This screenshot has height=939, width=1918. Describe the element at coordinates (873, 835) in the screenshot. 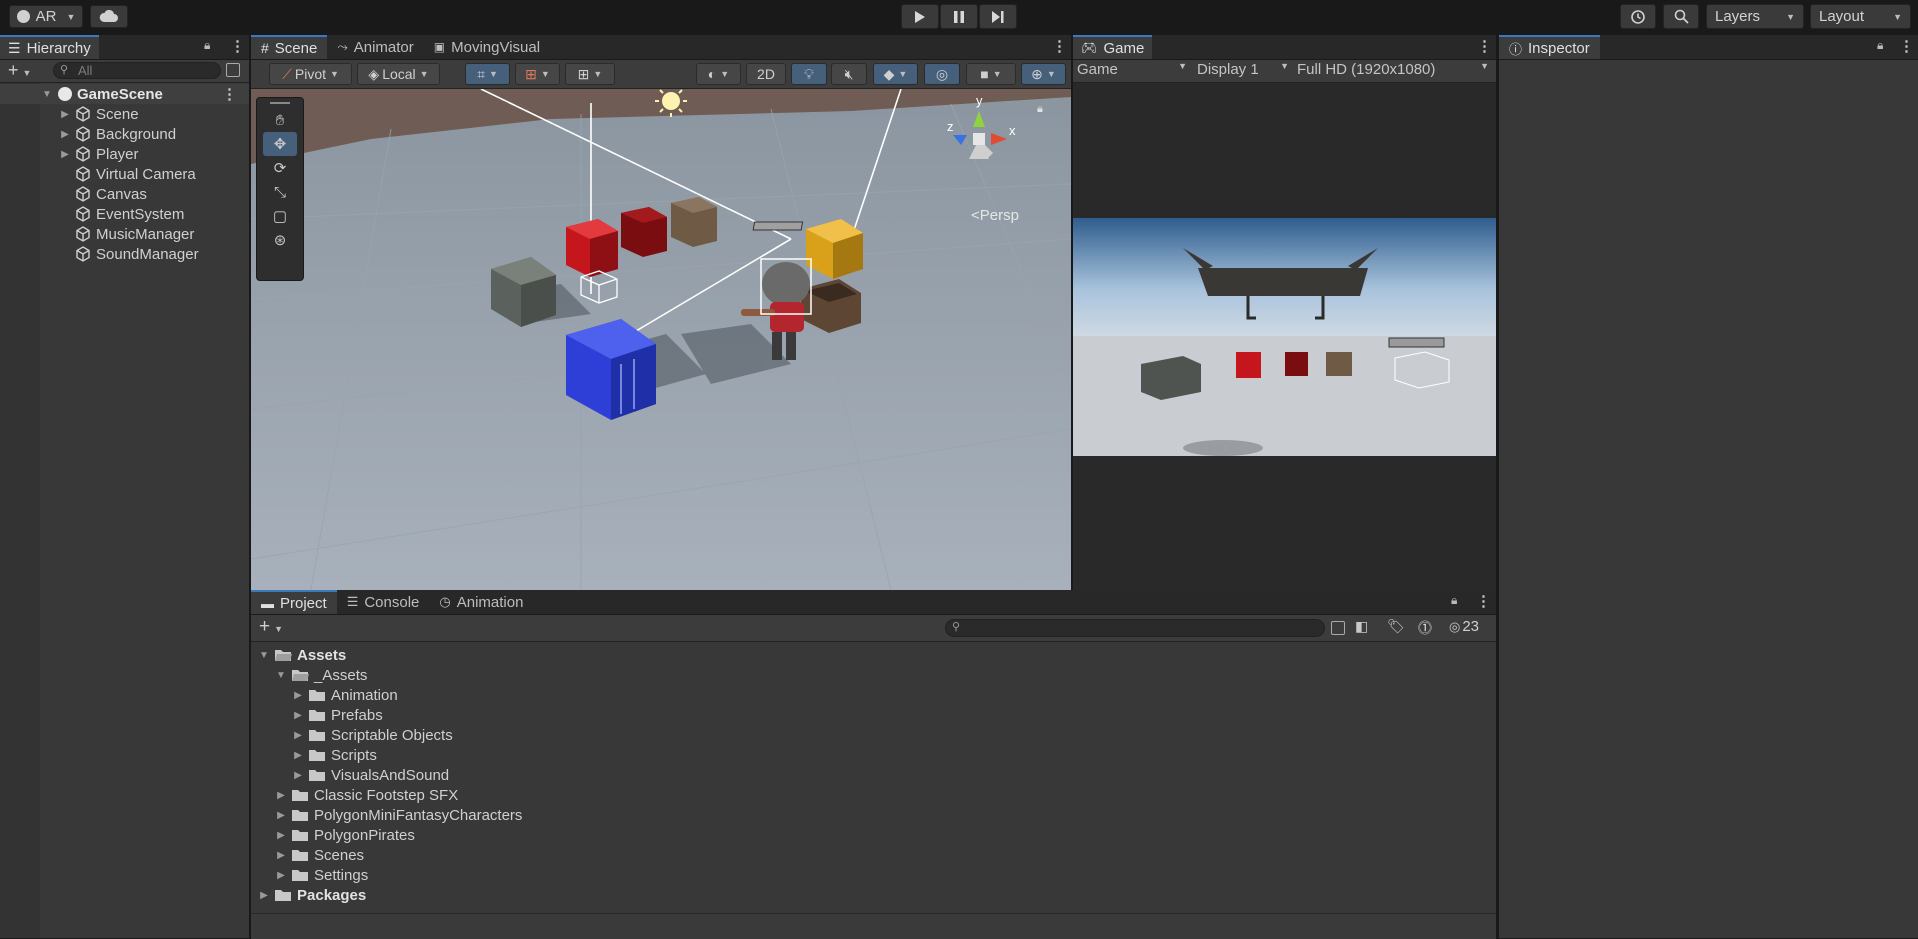

I see `project-folder-row: ▶ PolygonPirates` at that location.